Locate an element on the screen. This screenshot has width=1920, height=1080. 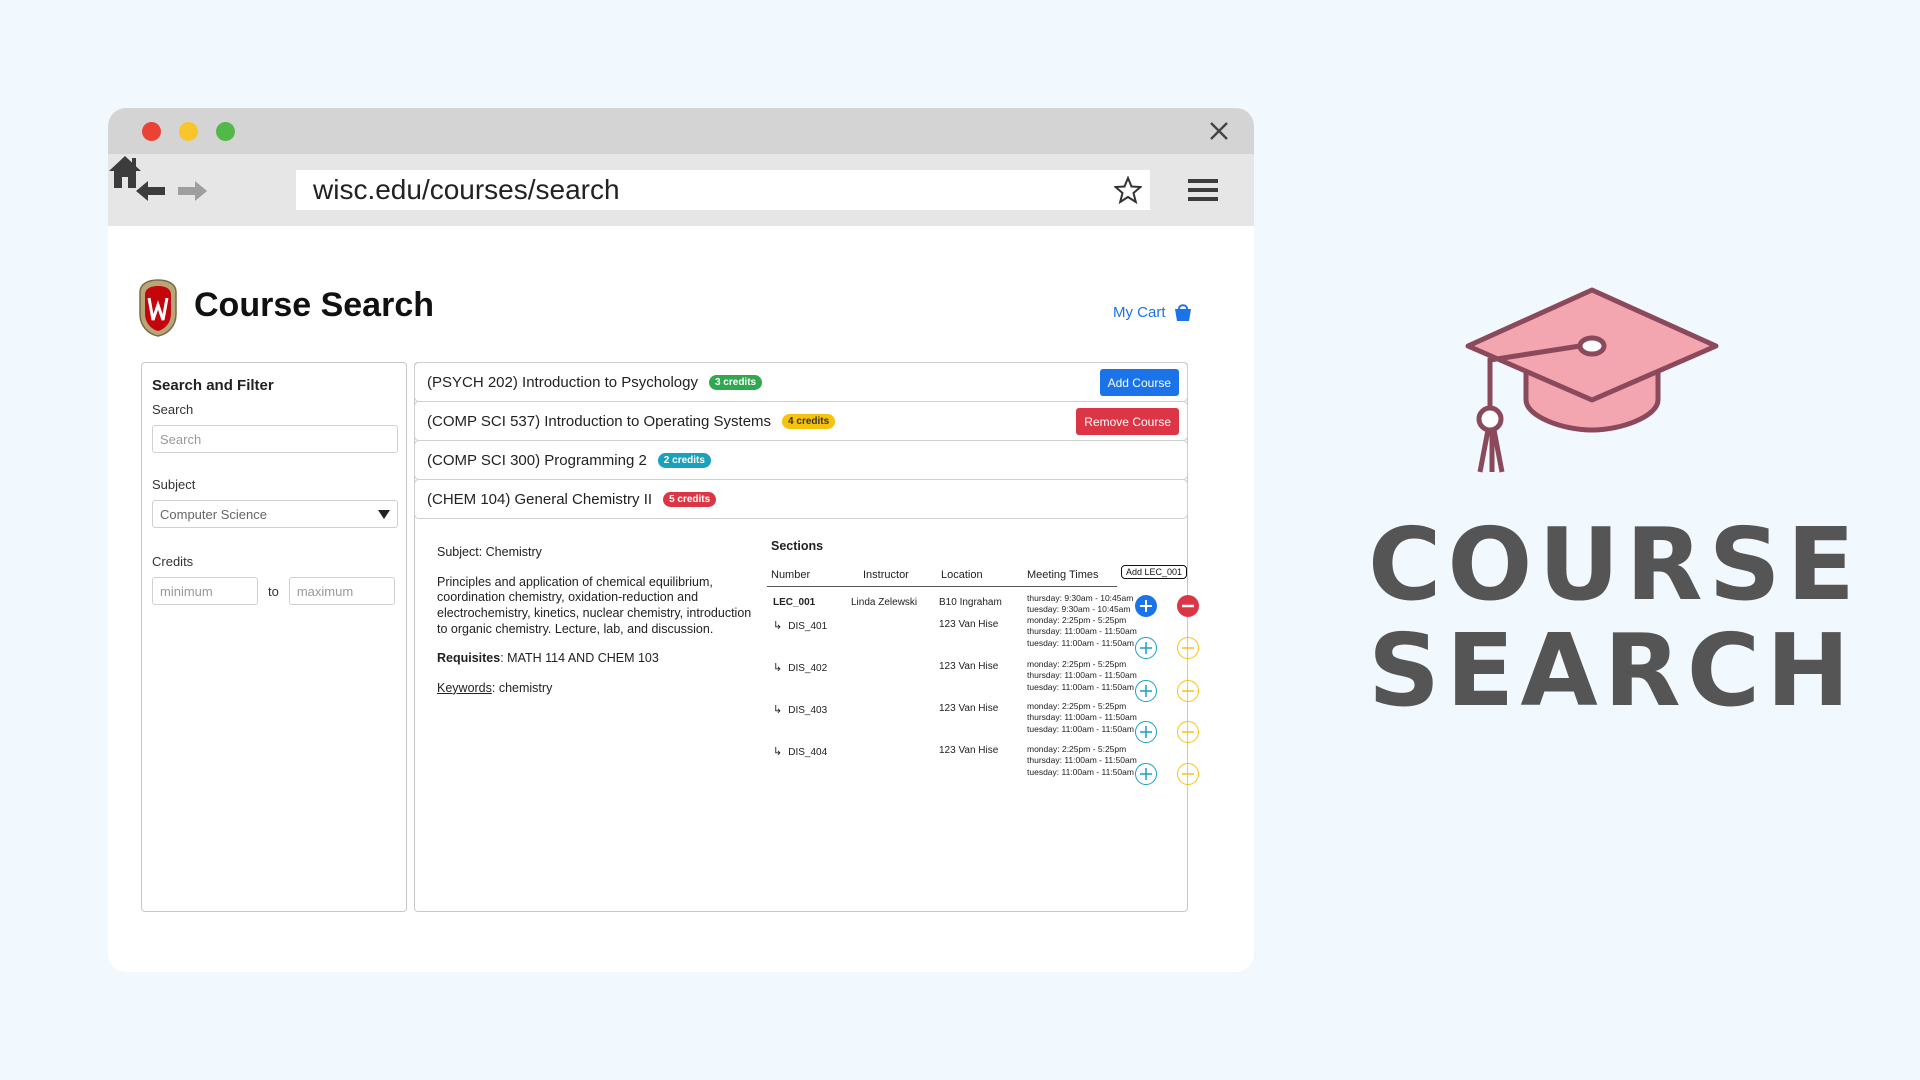
close-window-dot is located at coordinates (151, 131).